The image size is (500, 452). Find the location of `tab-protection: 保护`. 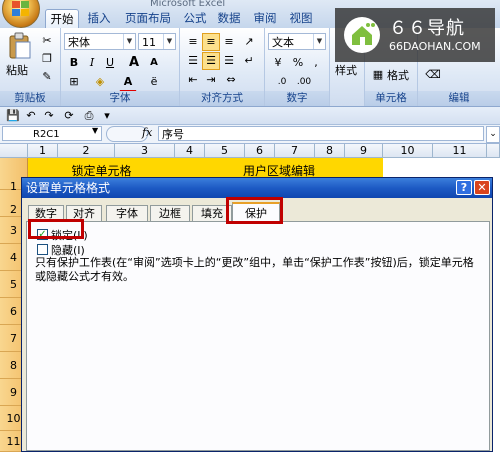

tab-protection: 保护 is located at coordinates (256, 212).